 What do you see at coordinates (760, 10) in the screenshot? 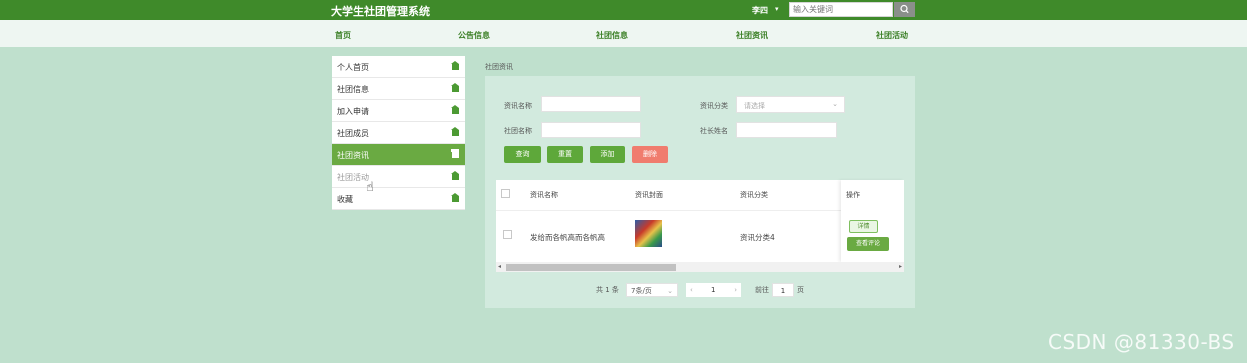
I see `user-name: 李四` at bounding box center [760, 10].